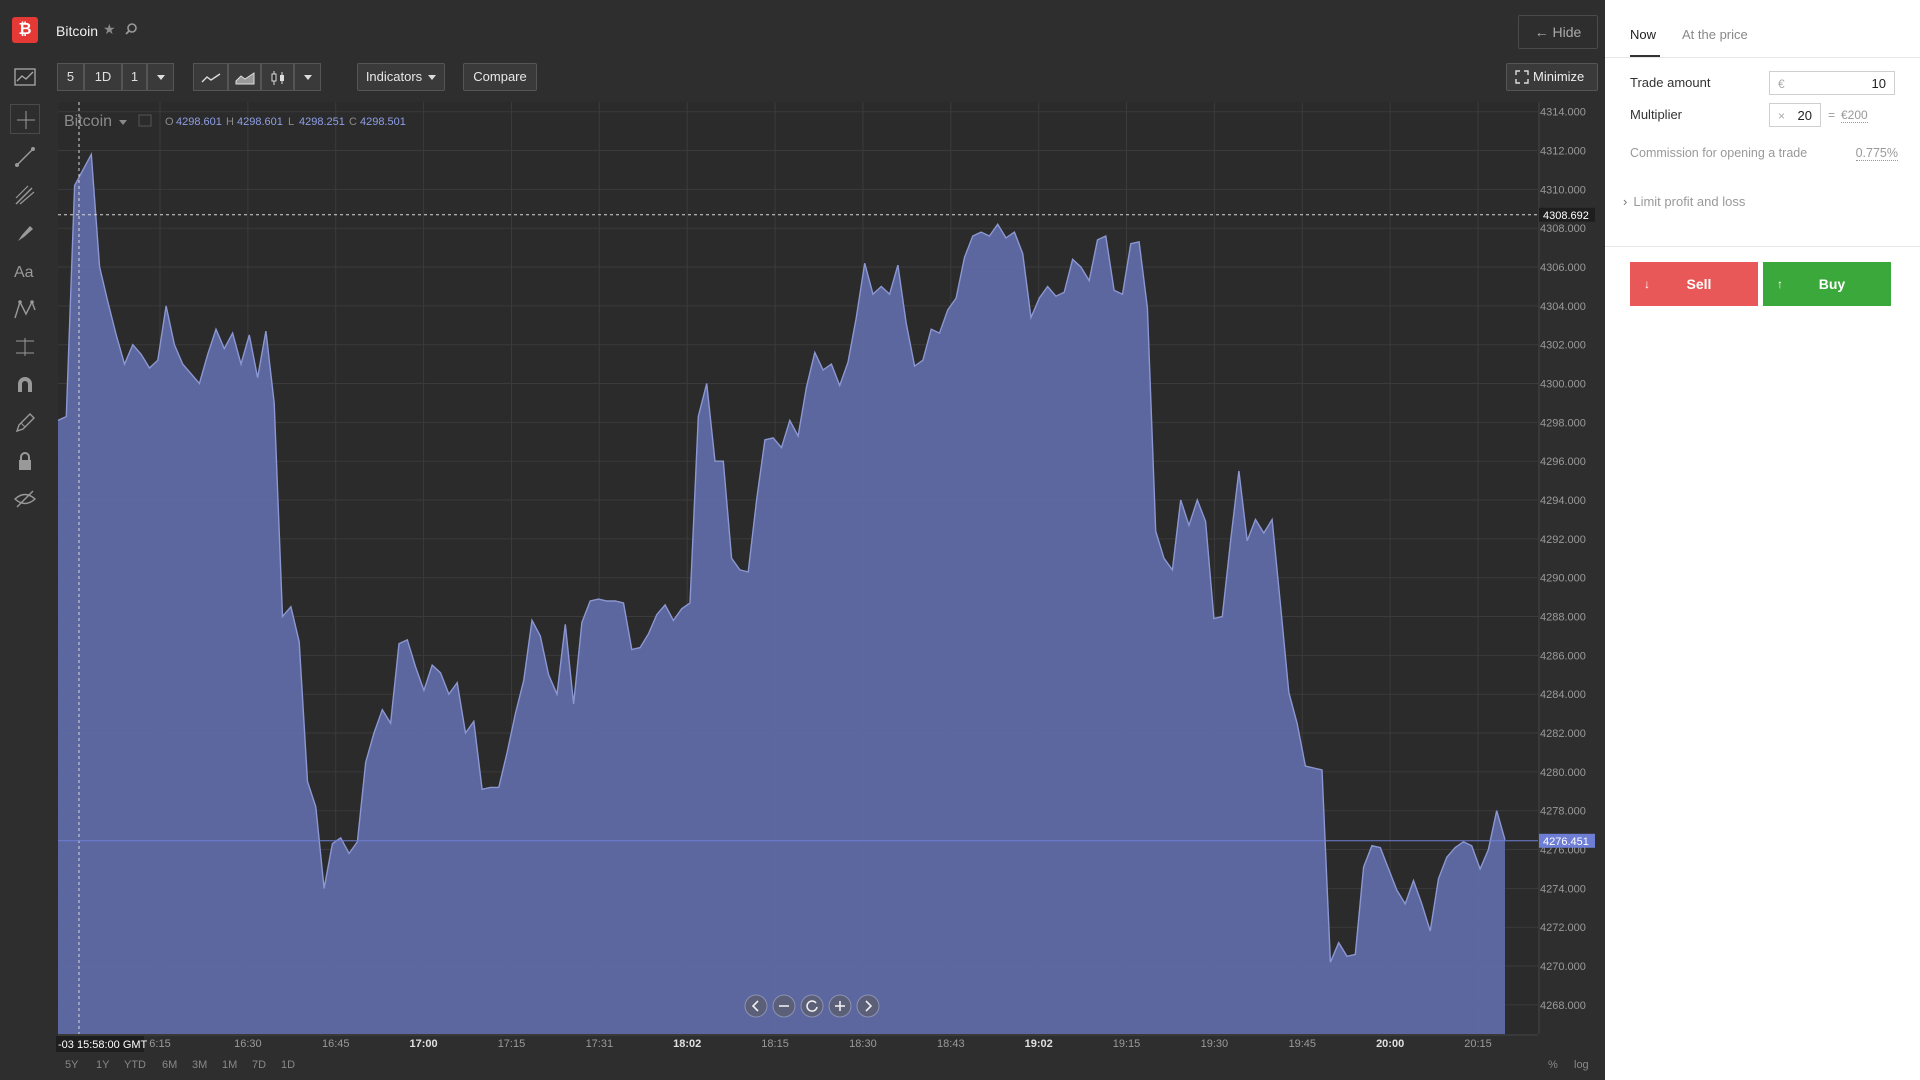  I want to click on indicators-label: Indicators, so click(394, 76).